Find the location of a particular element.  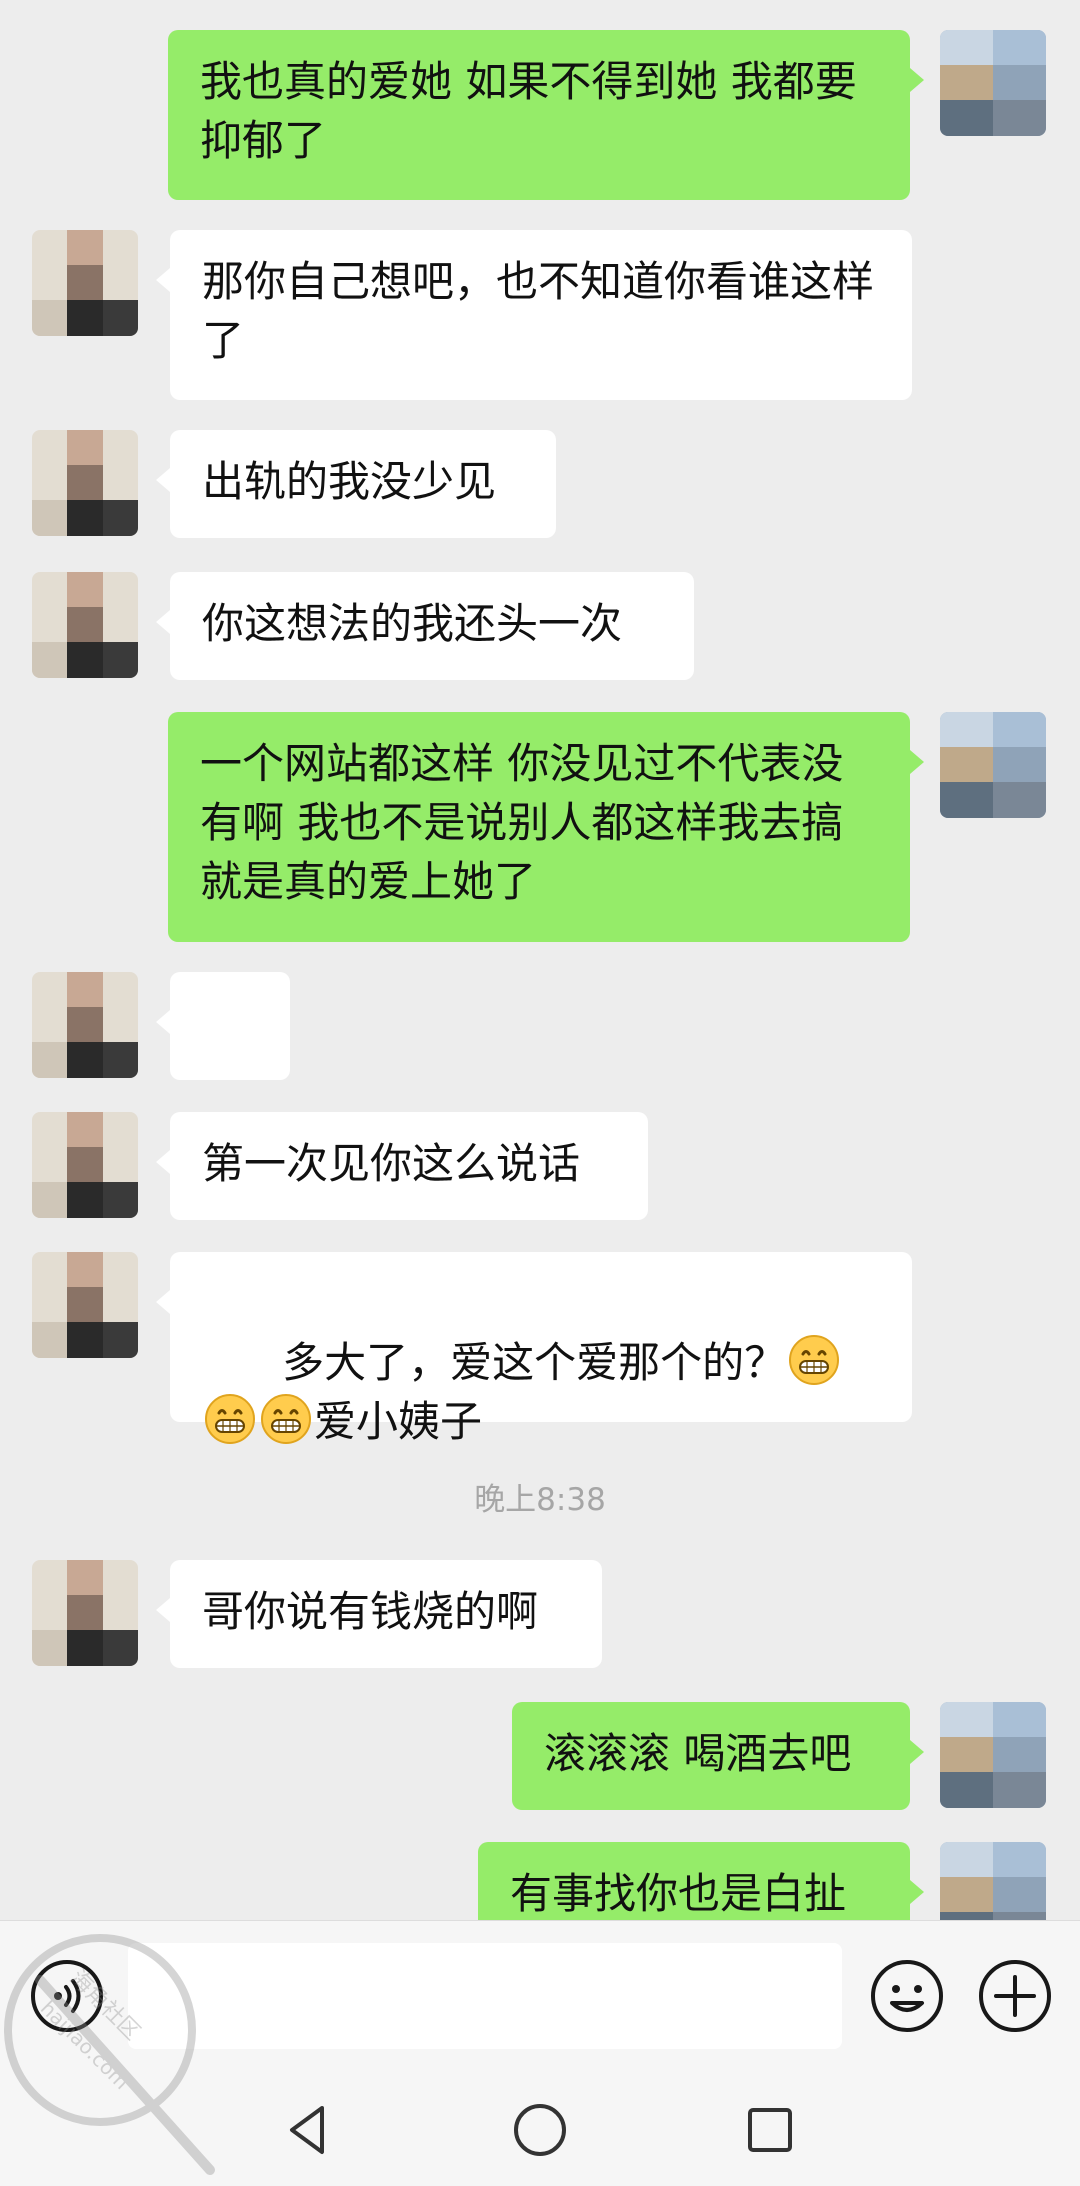

voice-icon is located at coordinates (67, 1996).